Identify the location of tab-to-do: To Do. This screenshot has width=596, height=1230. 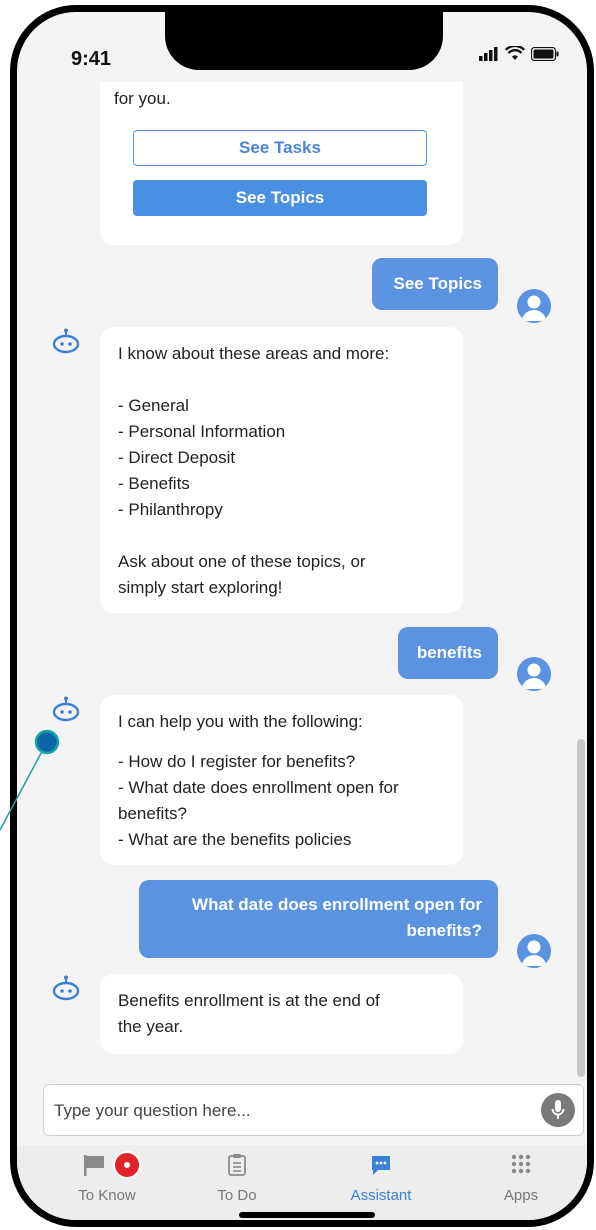
(237, 1180).